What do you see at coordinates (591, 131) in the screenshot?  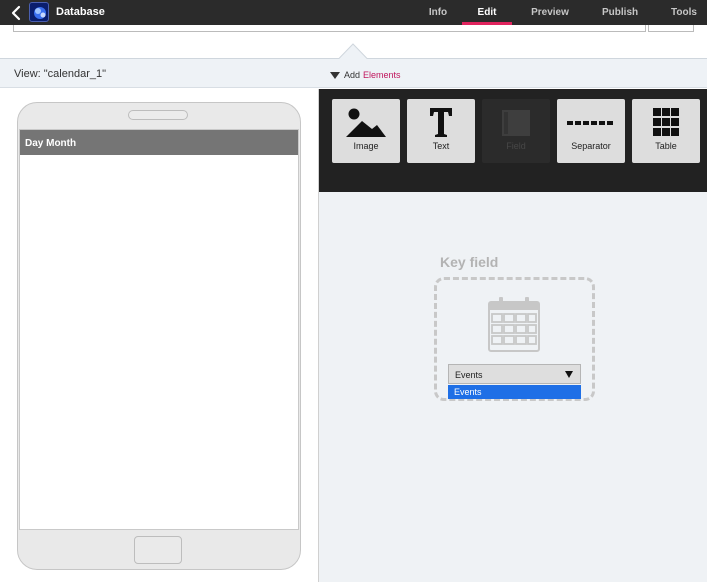 I see `palette-item-separator: Separator` at bounding box center [591, 131].